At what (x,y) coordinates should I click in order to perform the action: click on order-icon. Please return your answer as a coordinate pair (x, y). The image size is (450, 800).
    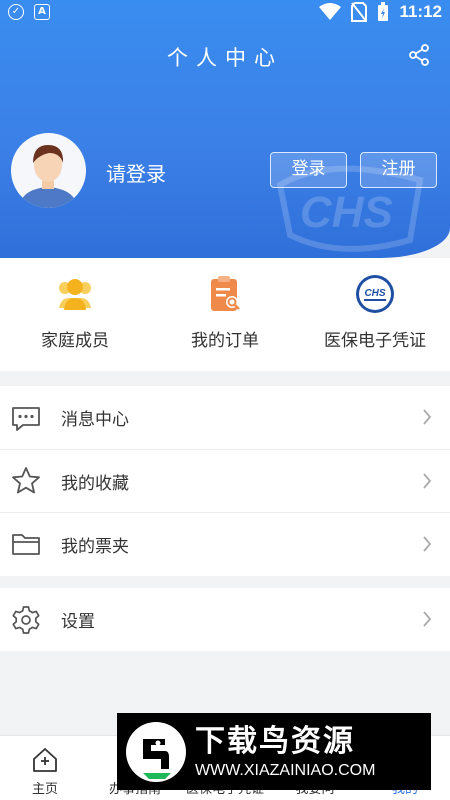
    Looking at the image, I should click on (225, 293).